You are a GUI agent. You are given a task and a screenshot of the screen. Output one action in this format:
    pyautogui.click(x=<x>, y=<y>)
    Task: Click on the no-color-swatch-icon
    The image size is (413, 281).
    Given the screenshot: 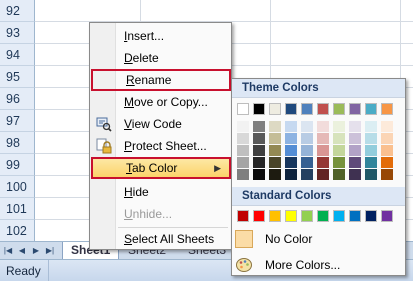 What is the action you would take?
    pyautogui.click(x=244, y=239)
    